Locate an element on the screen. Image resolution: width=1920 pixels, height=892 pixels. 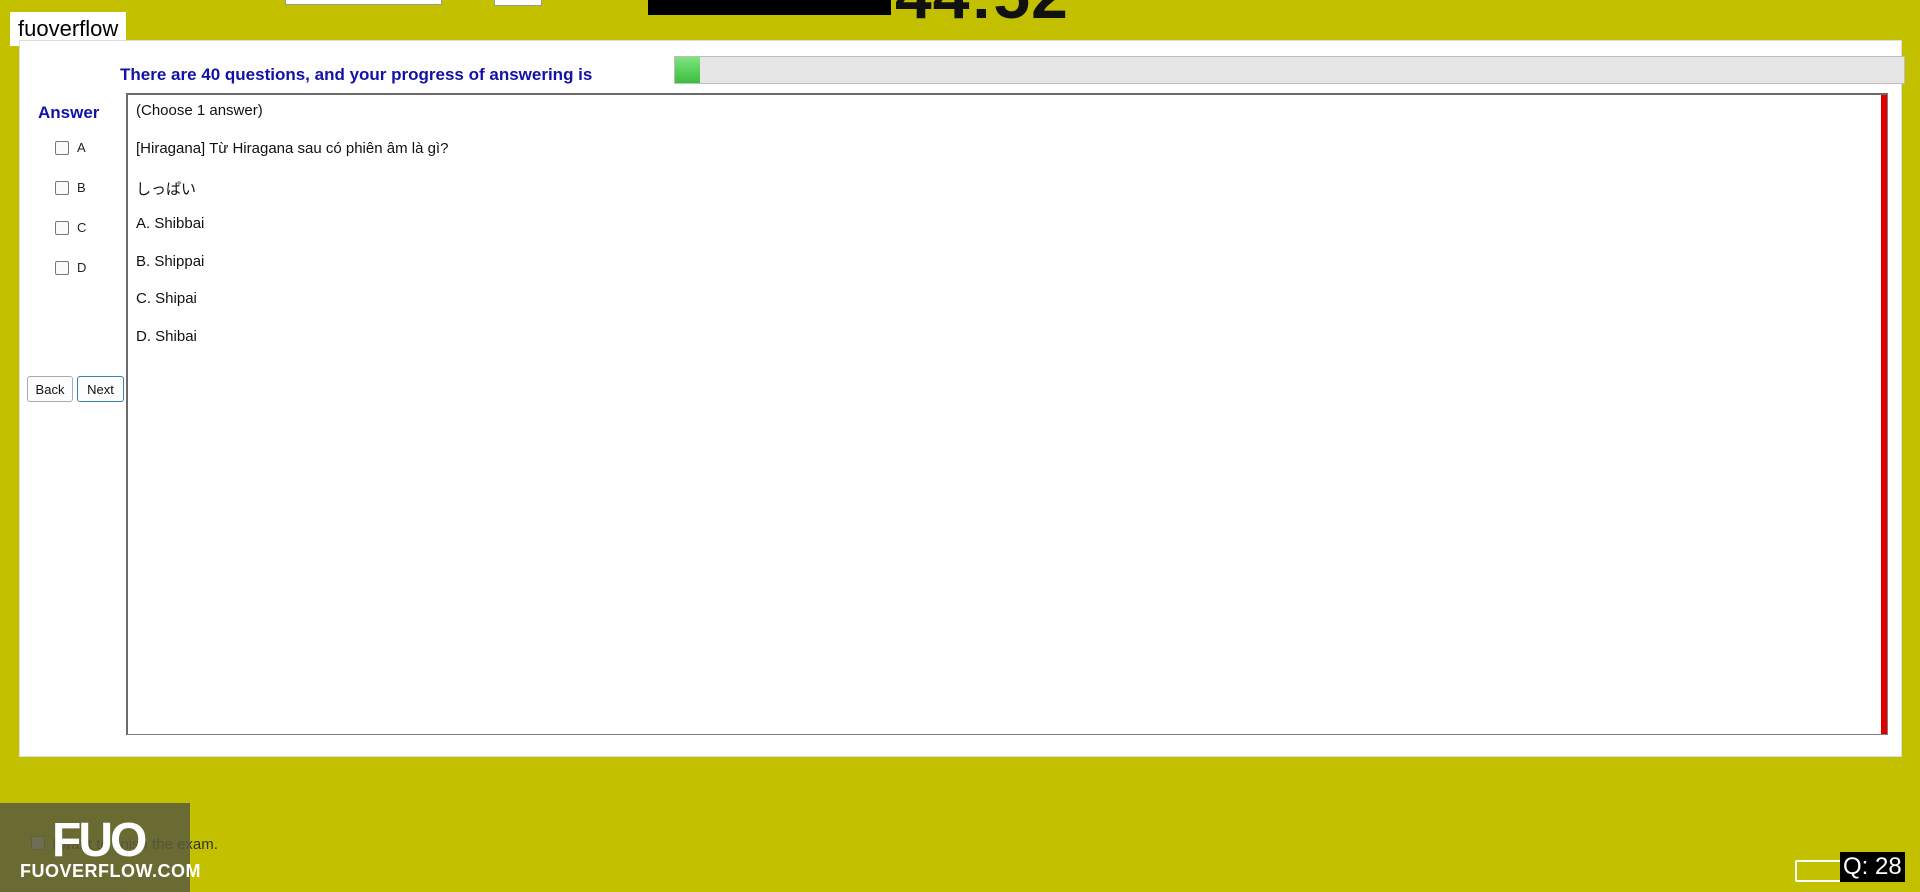
progress-bar is located at coordinates (1289, 70).